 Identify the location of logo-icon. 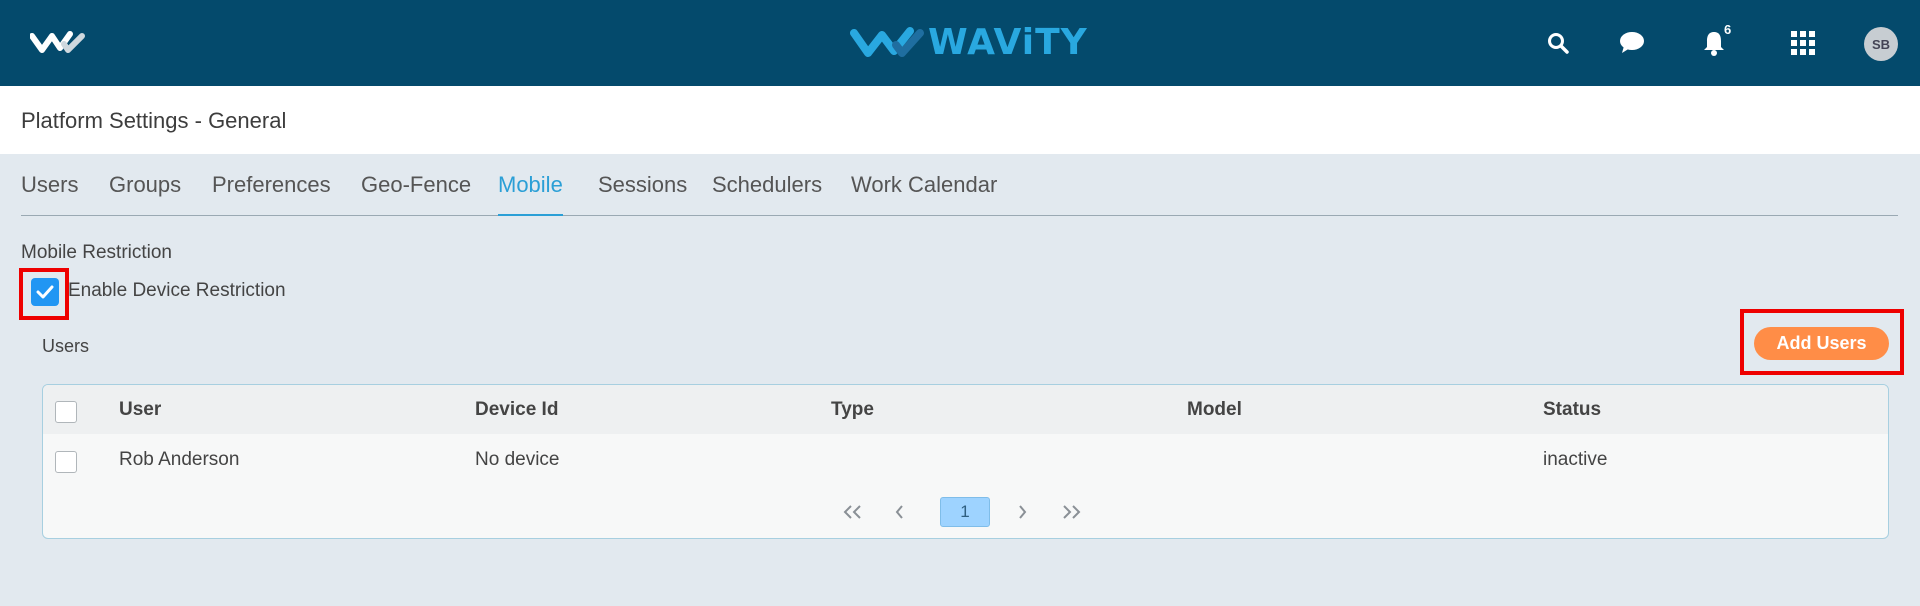
(58, 43).